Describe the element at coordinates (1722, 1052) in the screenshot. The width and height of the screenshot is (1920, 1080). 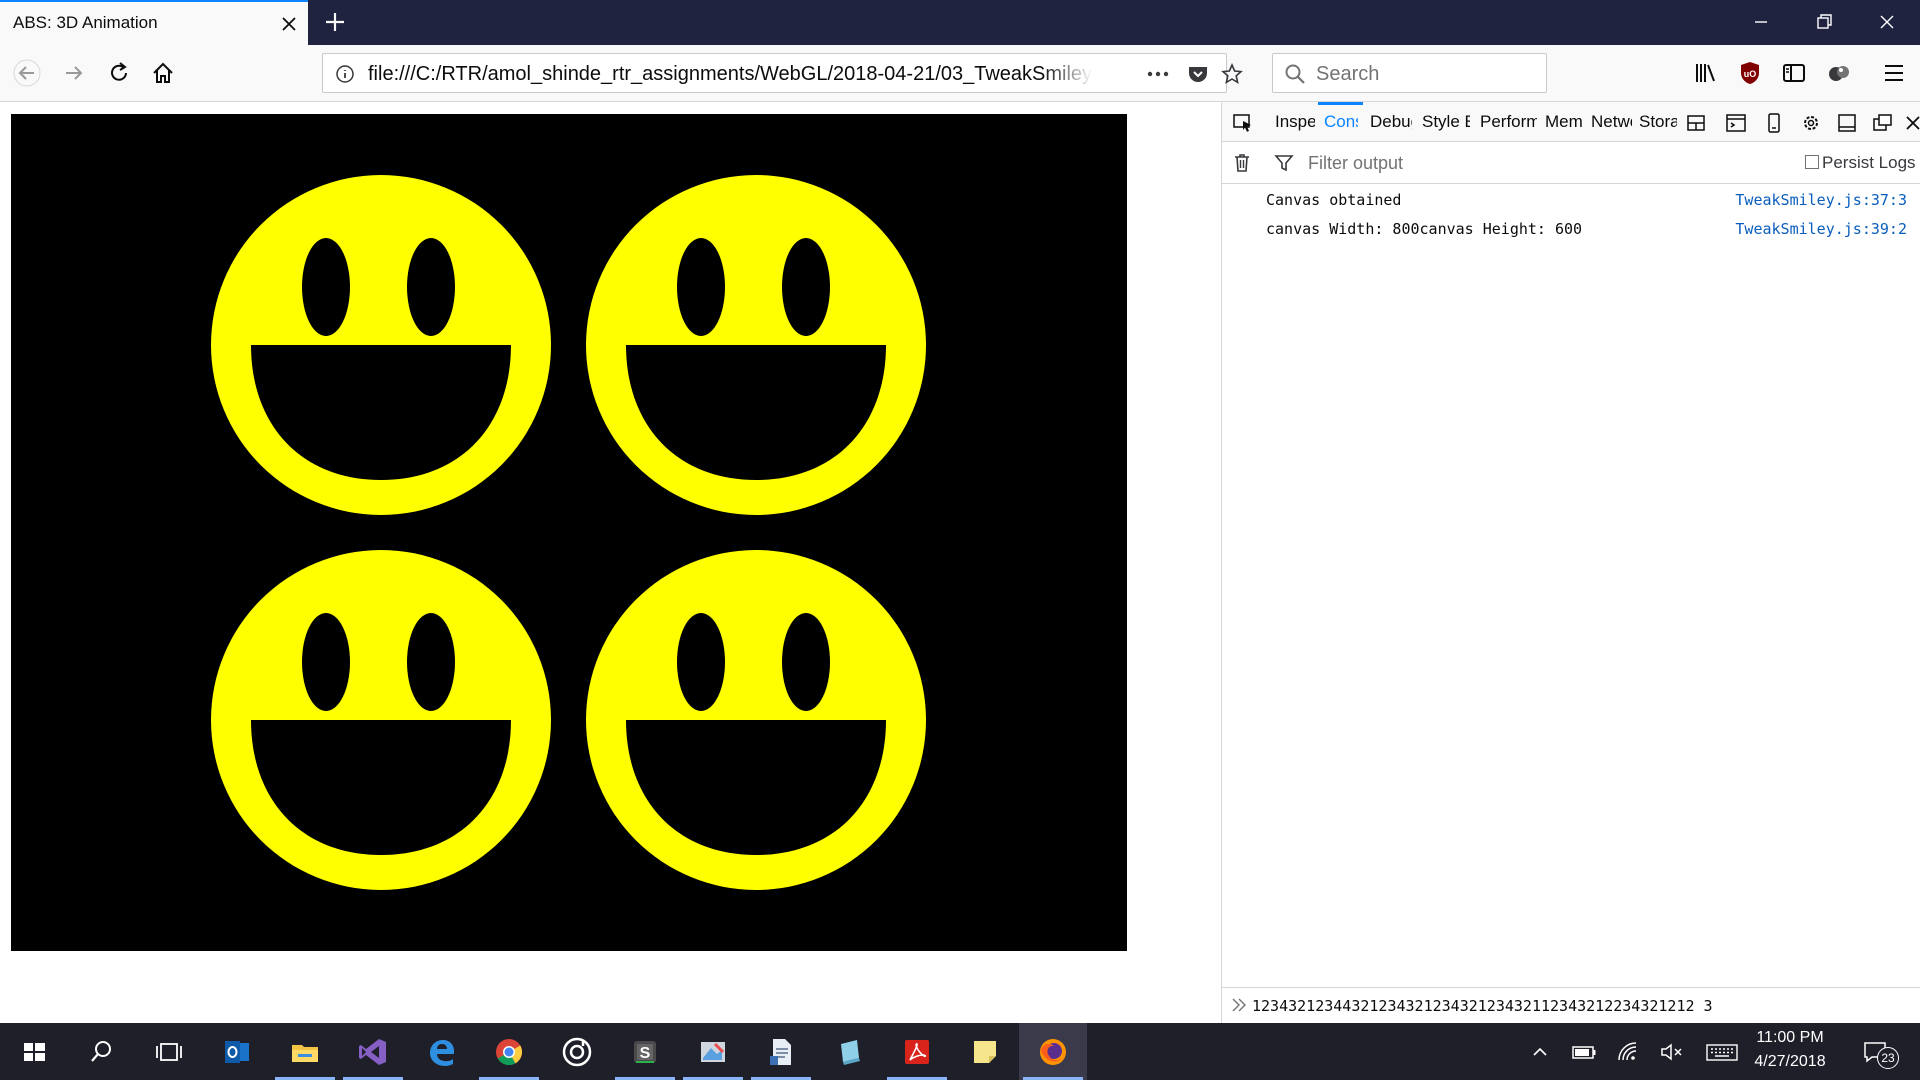
I see `keyboard-icon` at that location.